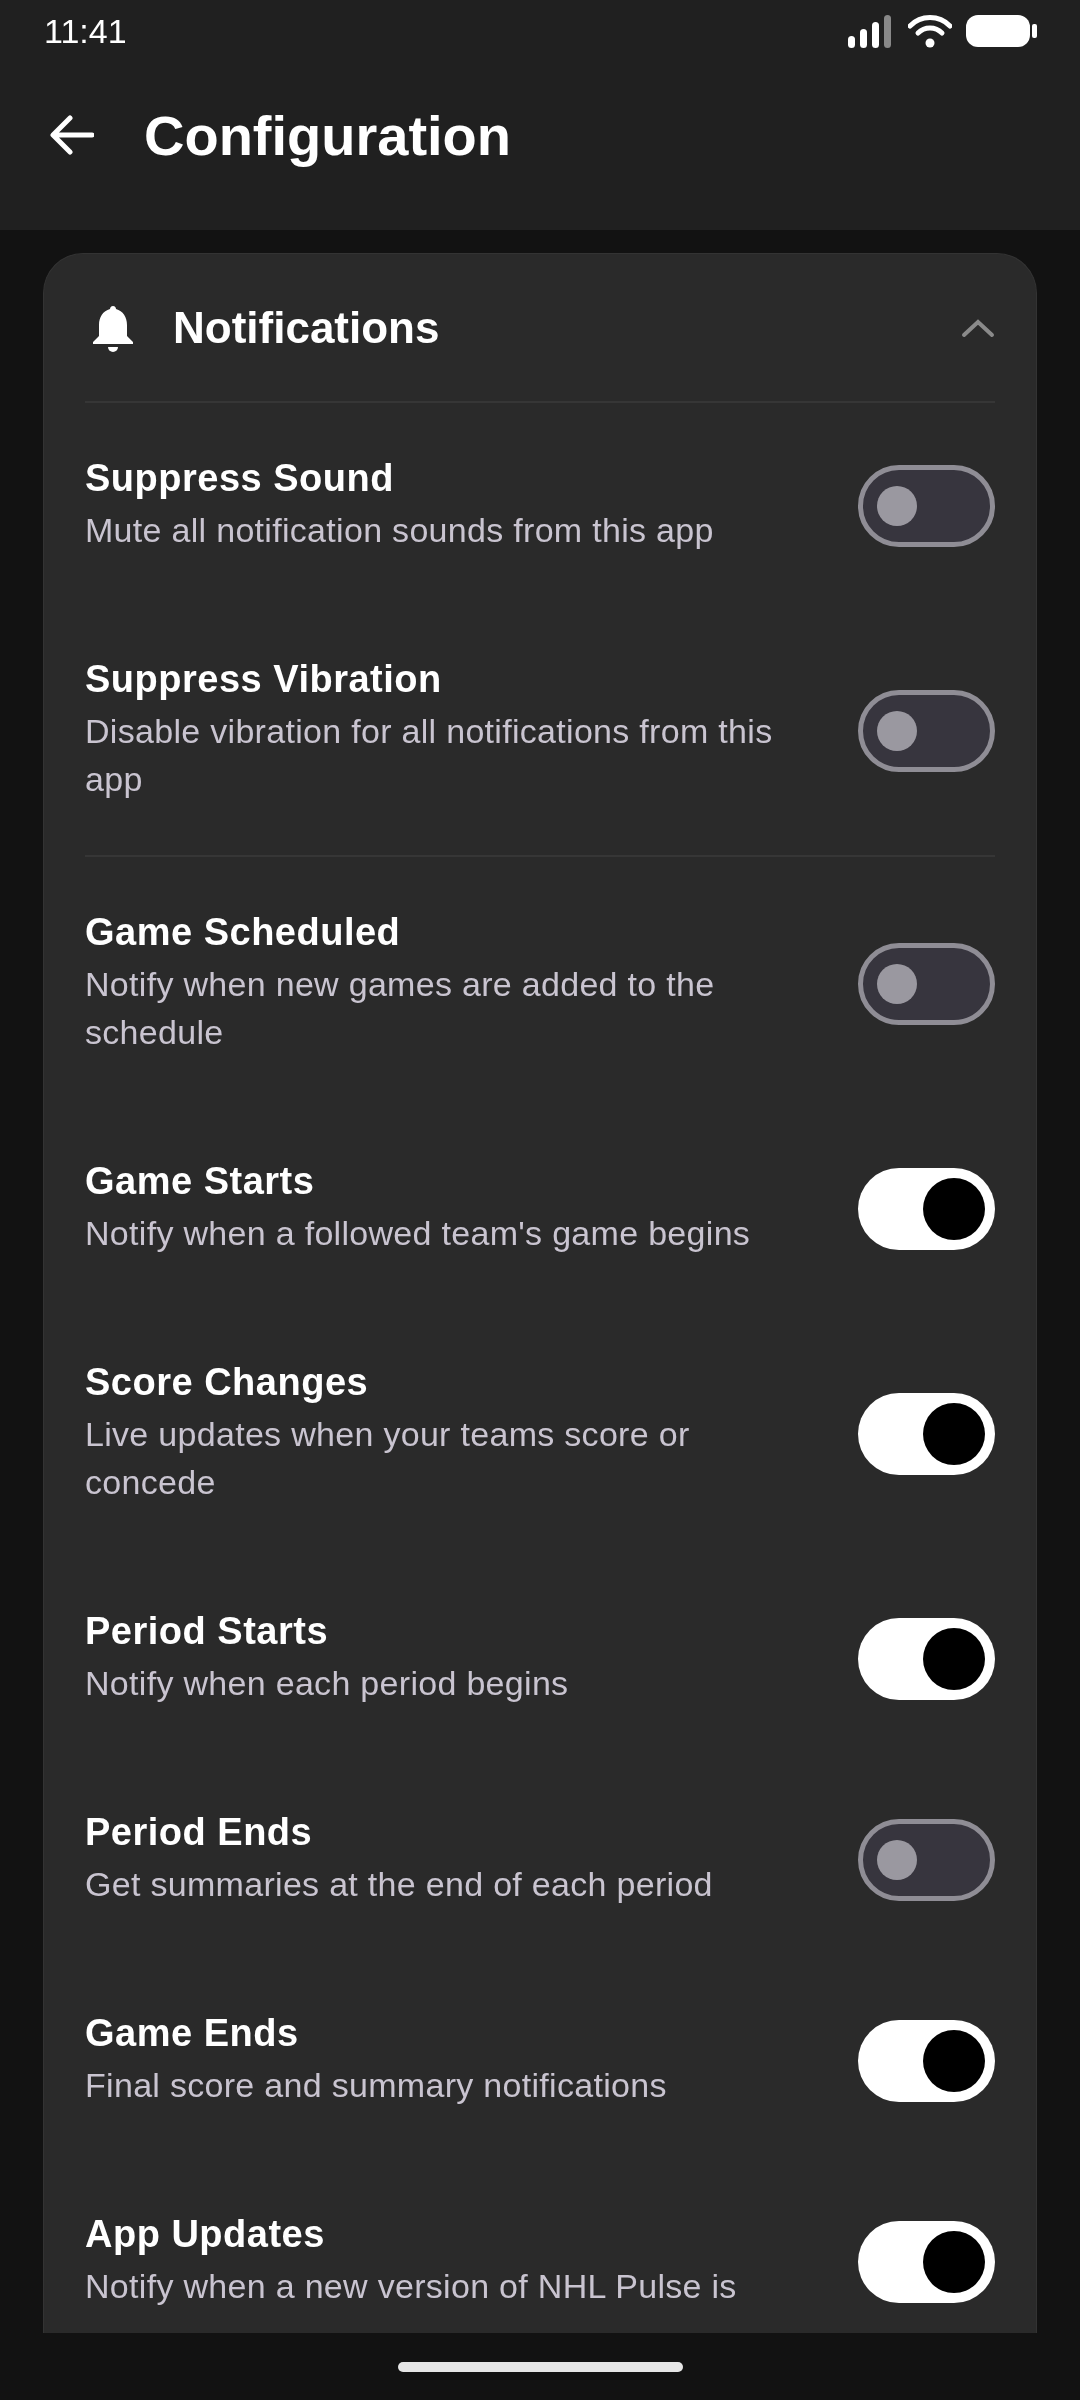 The image size is (1080, 2400). Describe the element at coordinates (429, 755) in the screenshot. I see `setting-description: Disable vibration for all notifications from this app` at that location.